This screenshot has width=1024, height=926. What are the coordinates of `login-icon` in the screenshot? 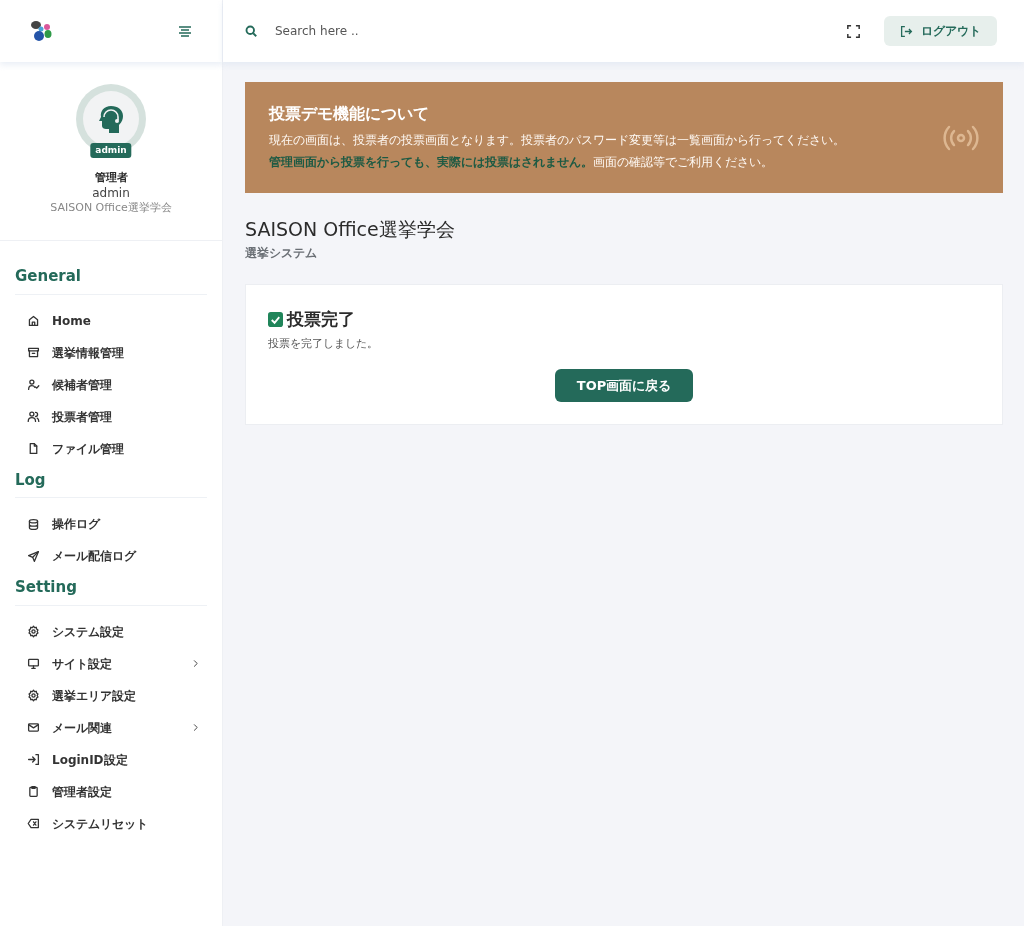 It's located at (33, 760).